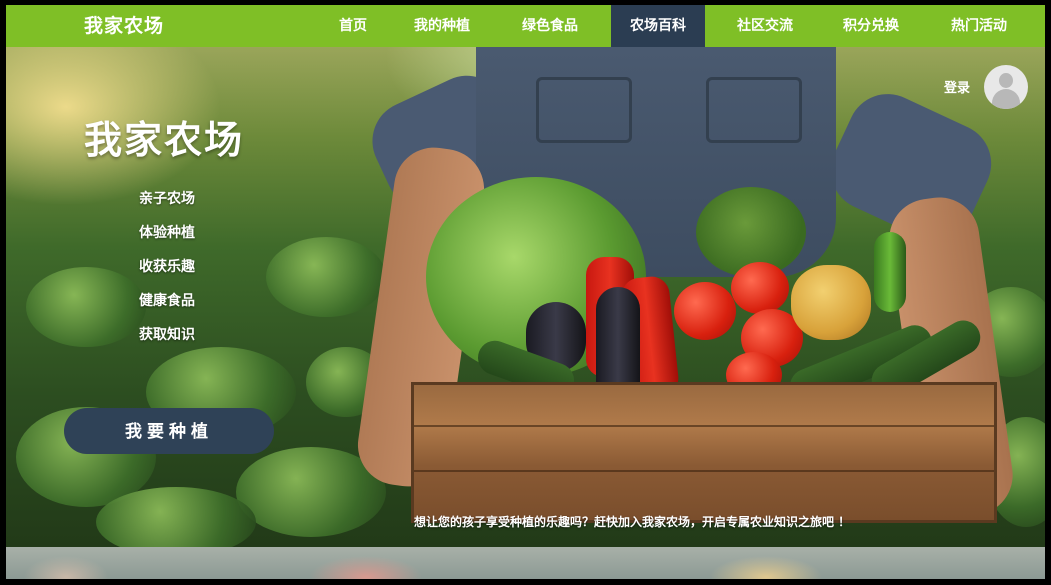  I want to click on nav-item-farm-encyclopedia: 农场百科, so click(658, 26).